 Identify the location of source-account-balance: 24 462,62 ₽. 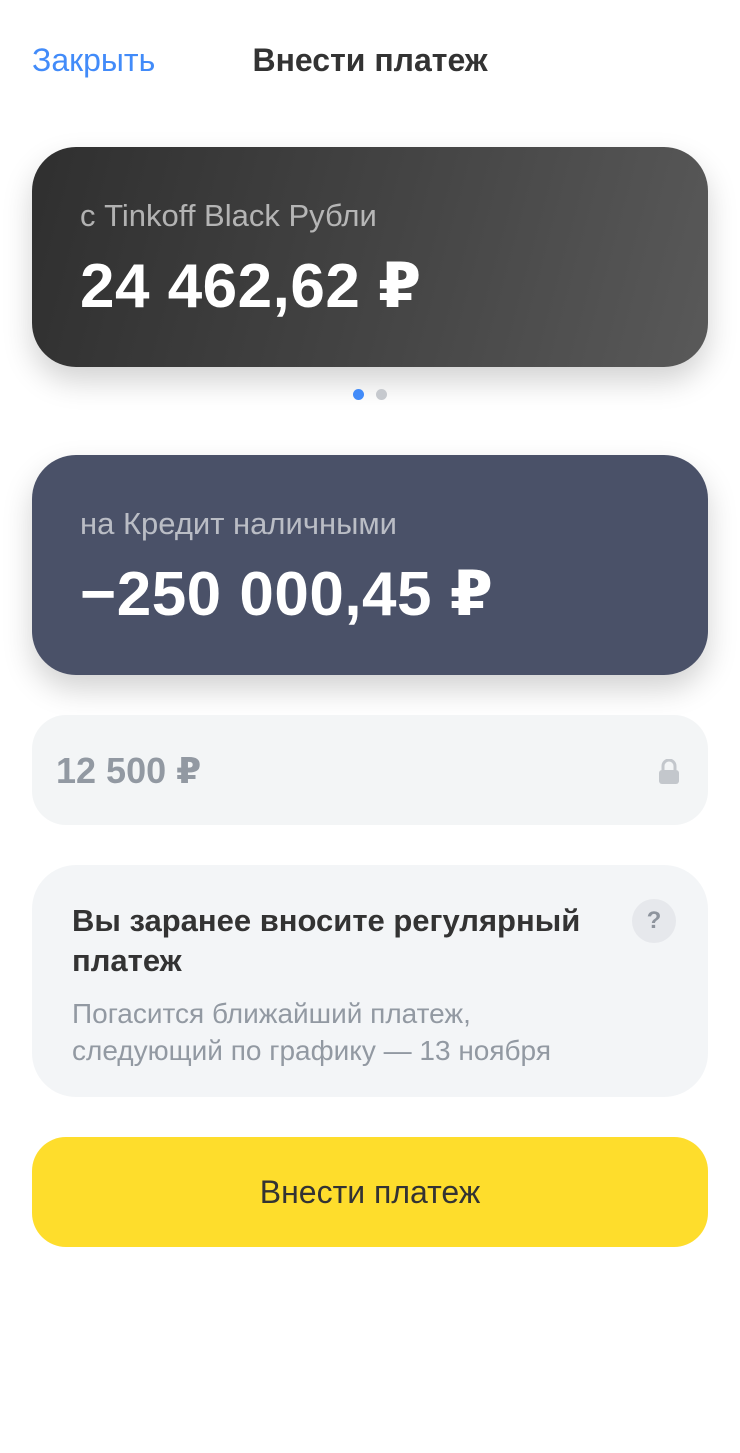
(251, 286).